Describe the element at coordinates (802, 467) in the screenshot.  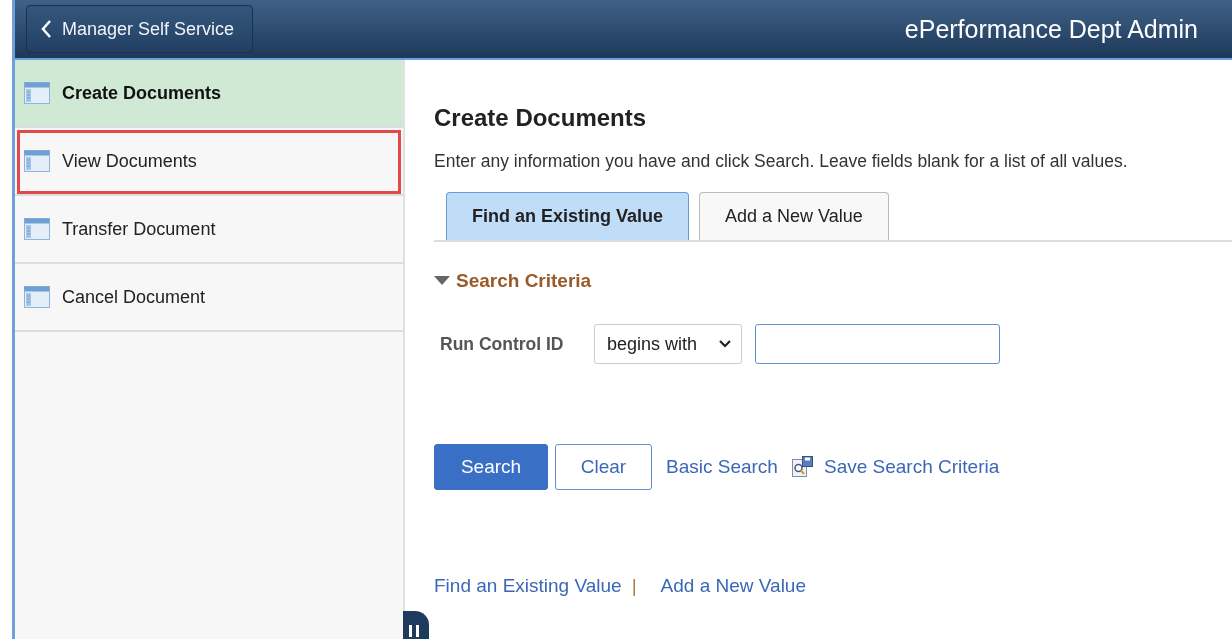
I see `save-search-icon` at that location.